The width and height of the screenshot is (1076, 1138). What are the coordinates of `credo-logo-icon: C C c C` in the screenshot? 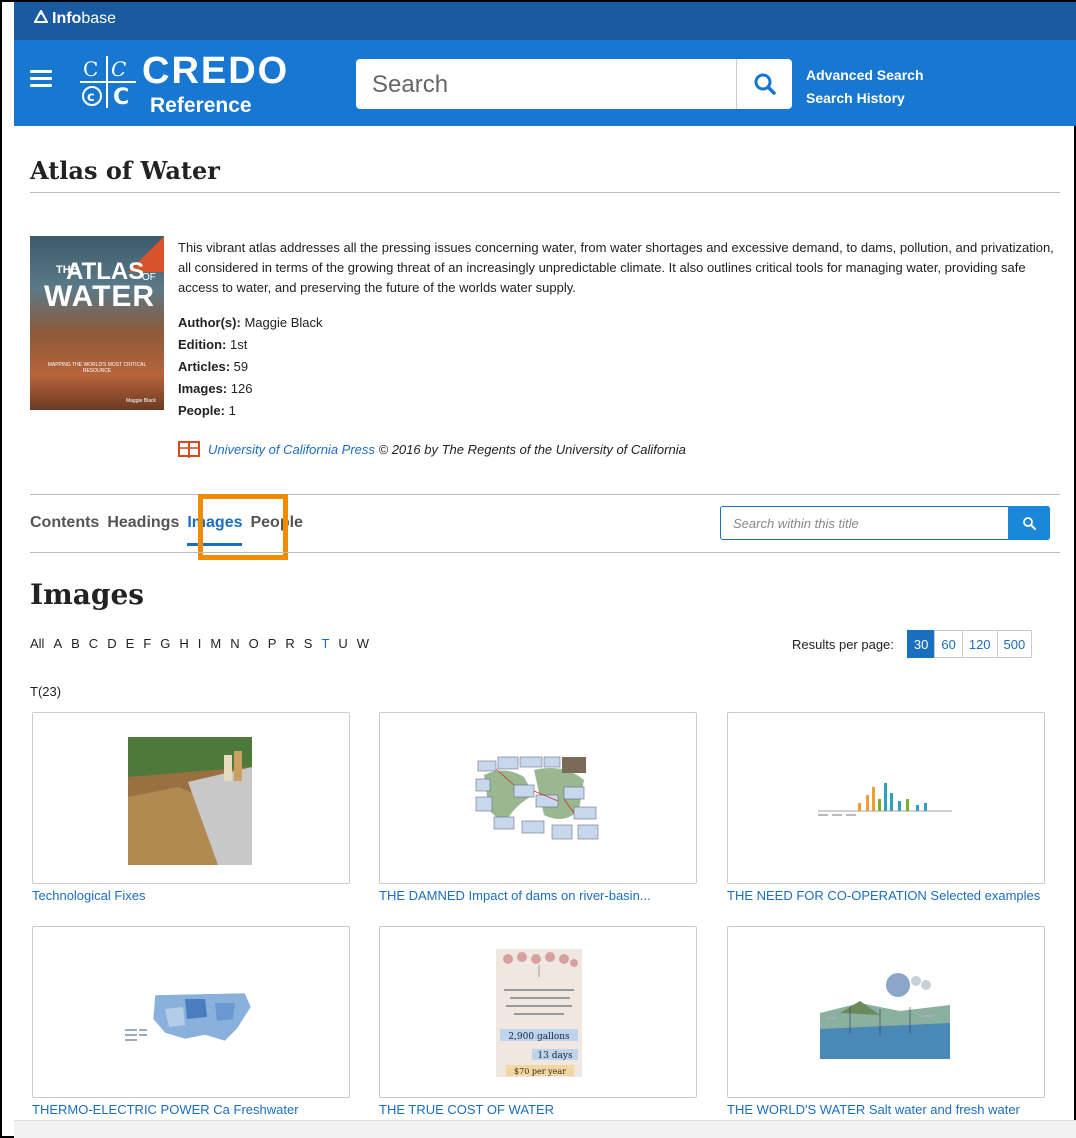 It's located at (107, 82).